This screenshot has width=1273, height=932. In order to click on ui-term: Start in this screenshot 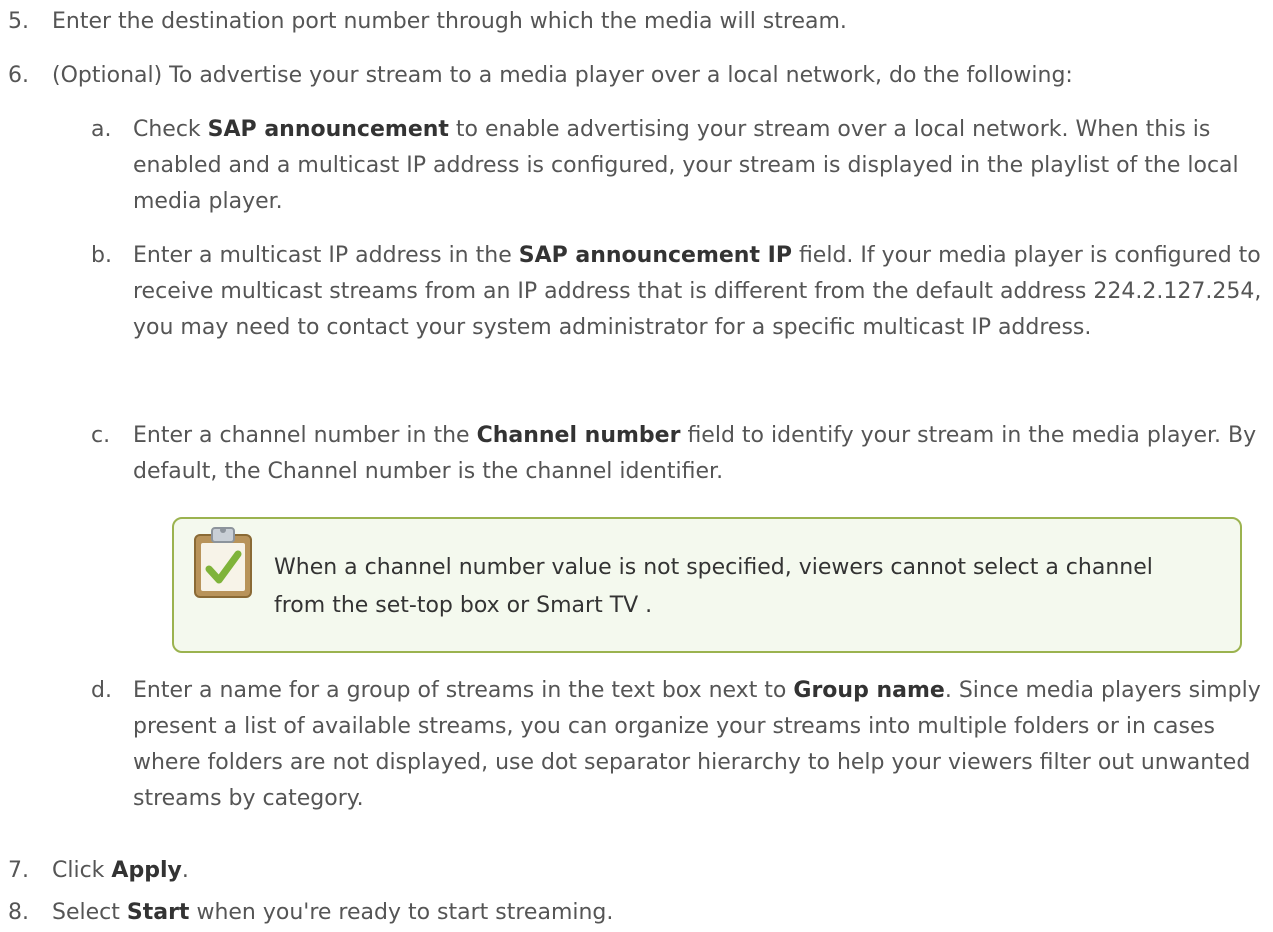, I will do `click(158, 912)`.